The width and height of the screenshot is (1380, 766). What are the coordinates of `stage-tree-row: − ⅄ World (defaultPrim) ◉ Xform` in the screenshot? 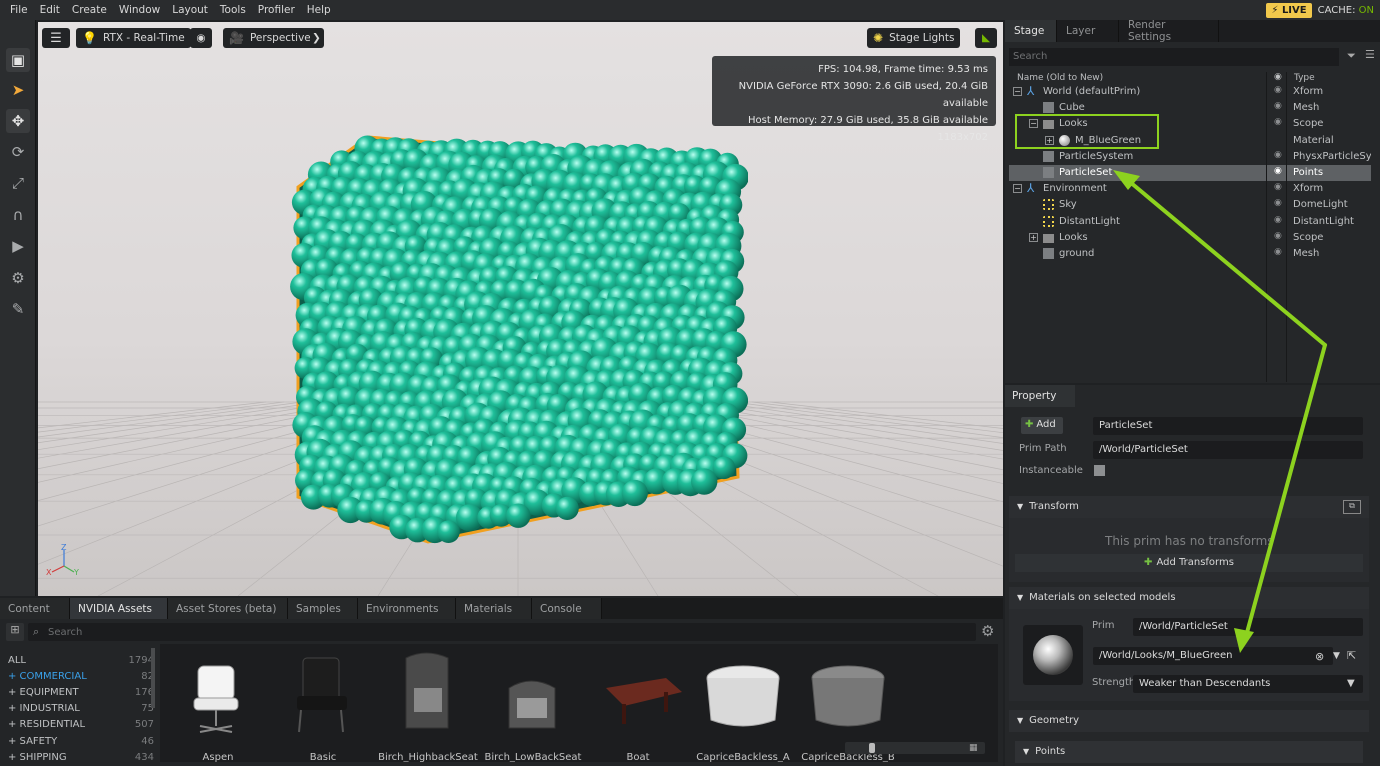 It's located at (1190, 92).